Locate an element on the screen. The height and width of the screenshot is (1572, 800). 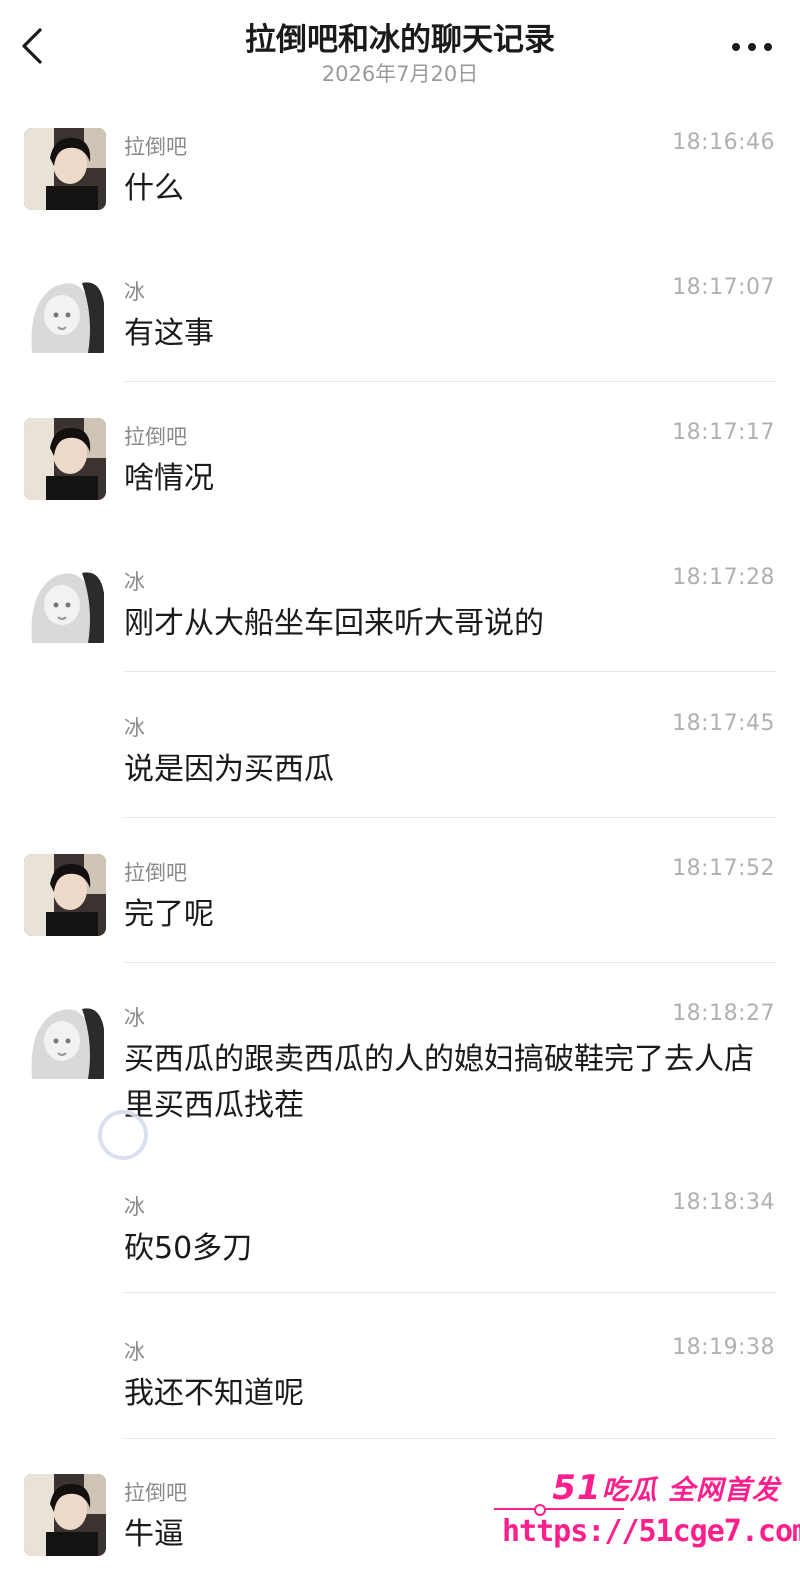
page-title: 拉倒吧和冰的聊天记录 is located at coordinates (400, 40).